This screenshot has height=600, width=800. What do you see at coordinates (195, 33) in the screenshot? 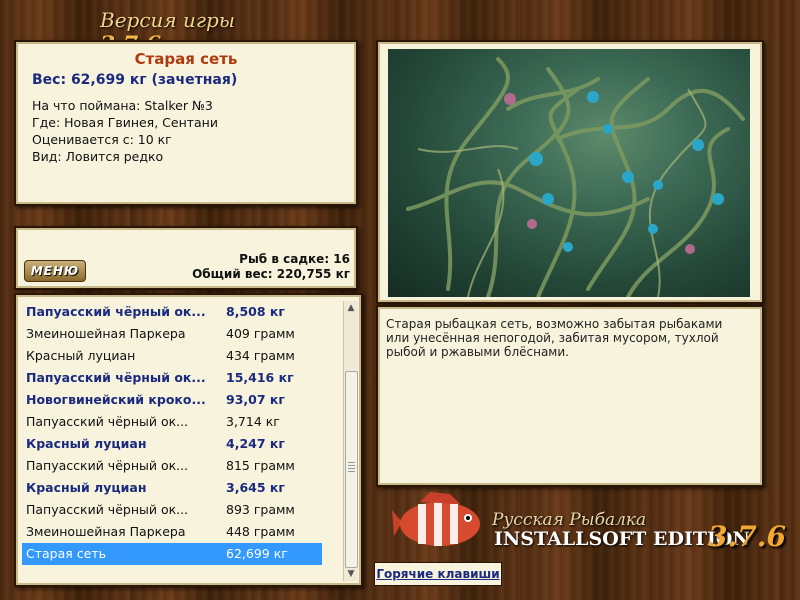
I see `game-version-title: Версия игры 3.7.6` at bounding box center [195, 33].